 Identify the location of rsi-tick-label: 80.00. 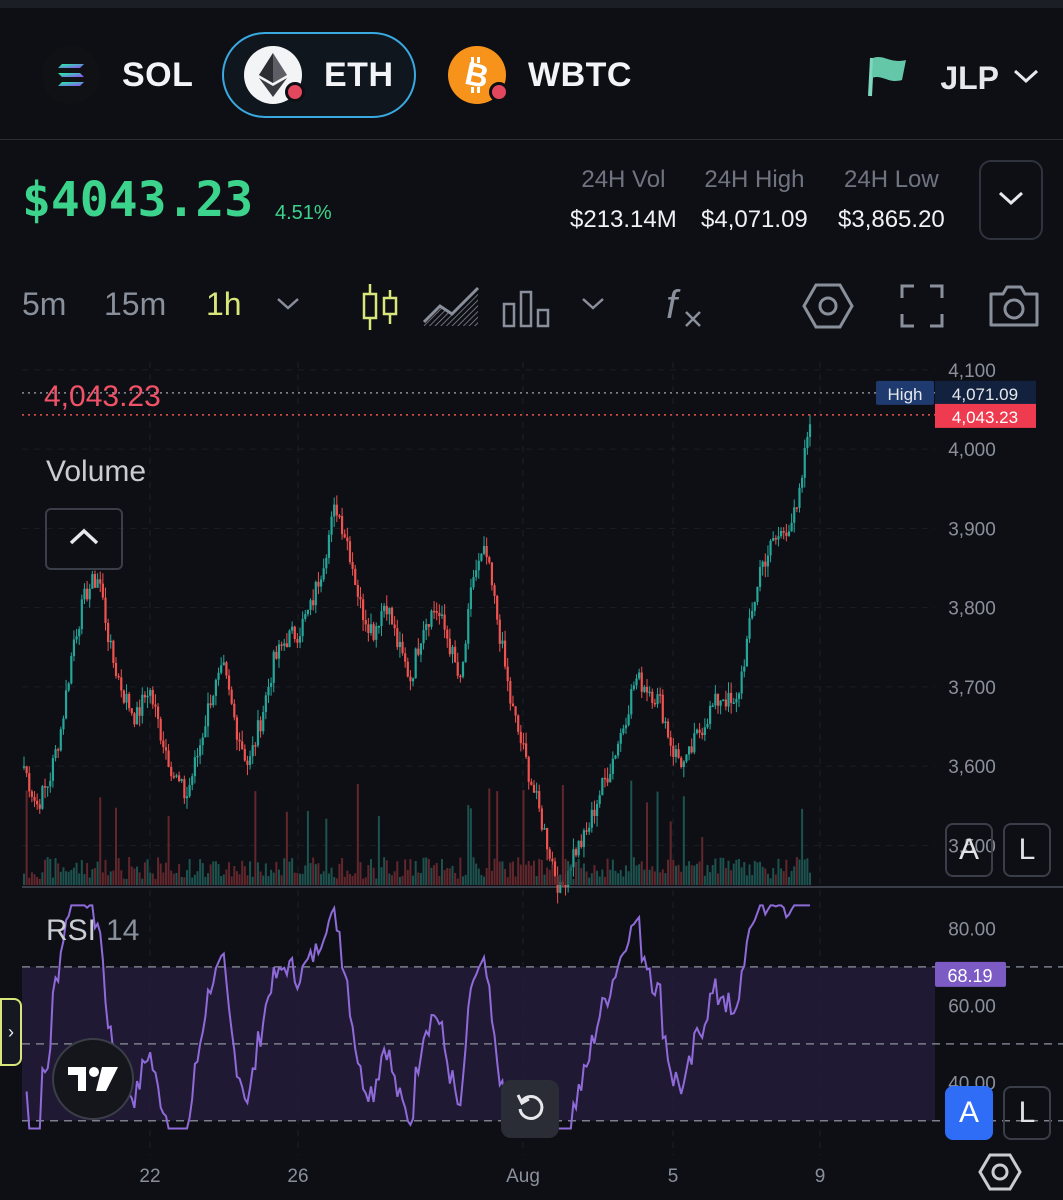
(972, 929).